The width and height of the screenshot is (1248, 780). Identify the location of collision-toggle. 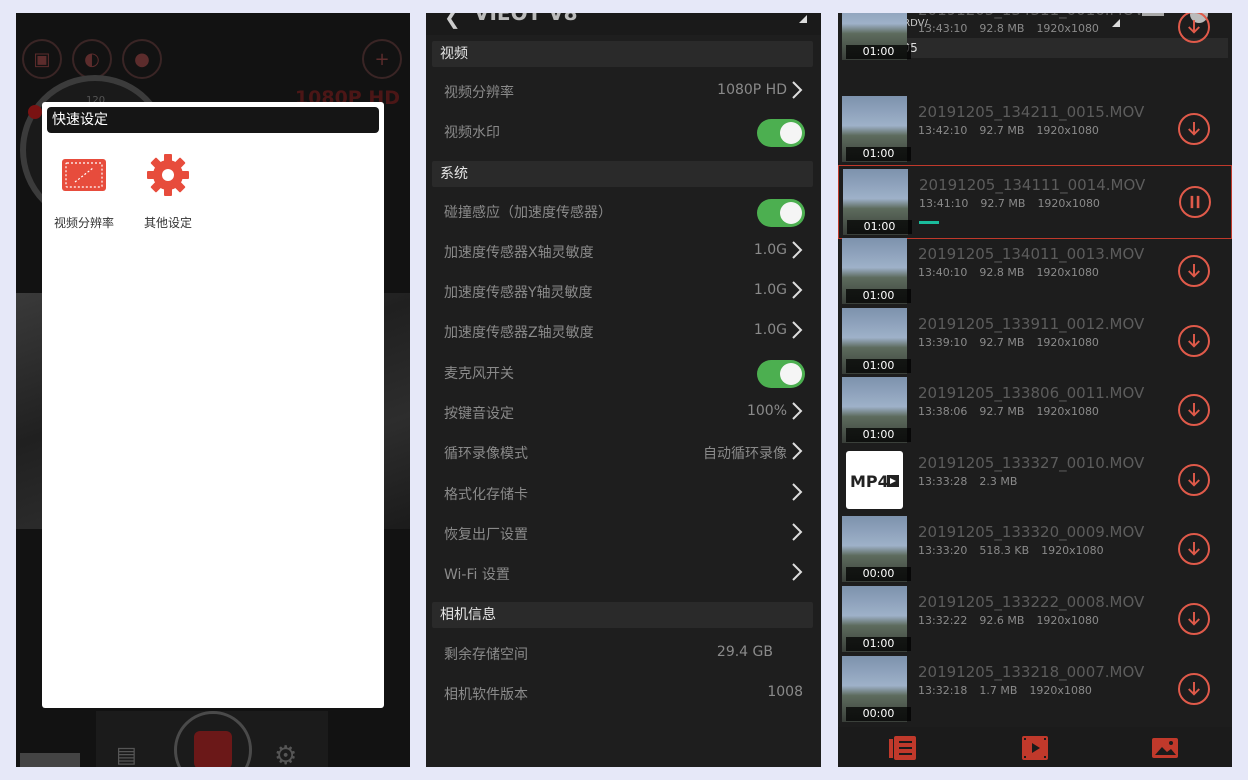
(781, 213).